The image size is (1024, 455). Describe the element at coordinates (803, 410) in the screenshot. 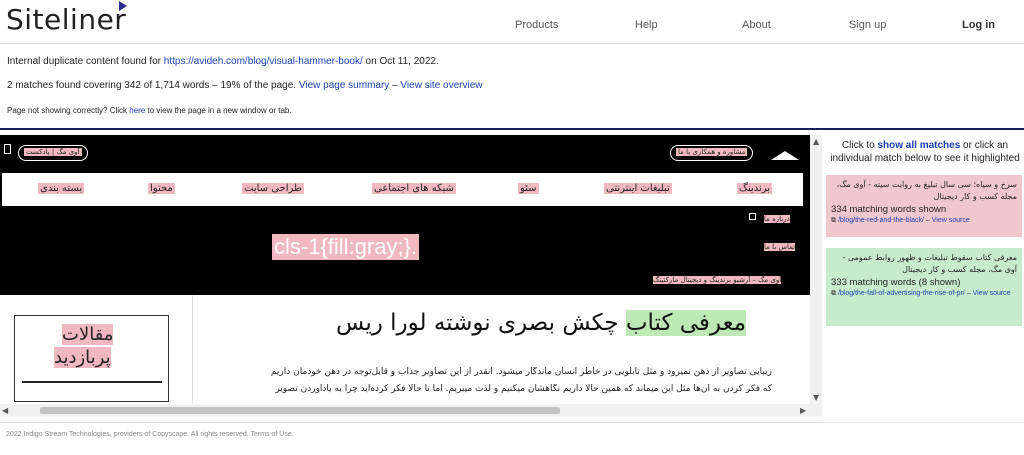

I see `scroll-right-icon: ▶` at that location.